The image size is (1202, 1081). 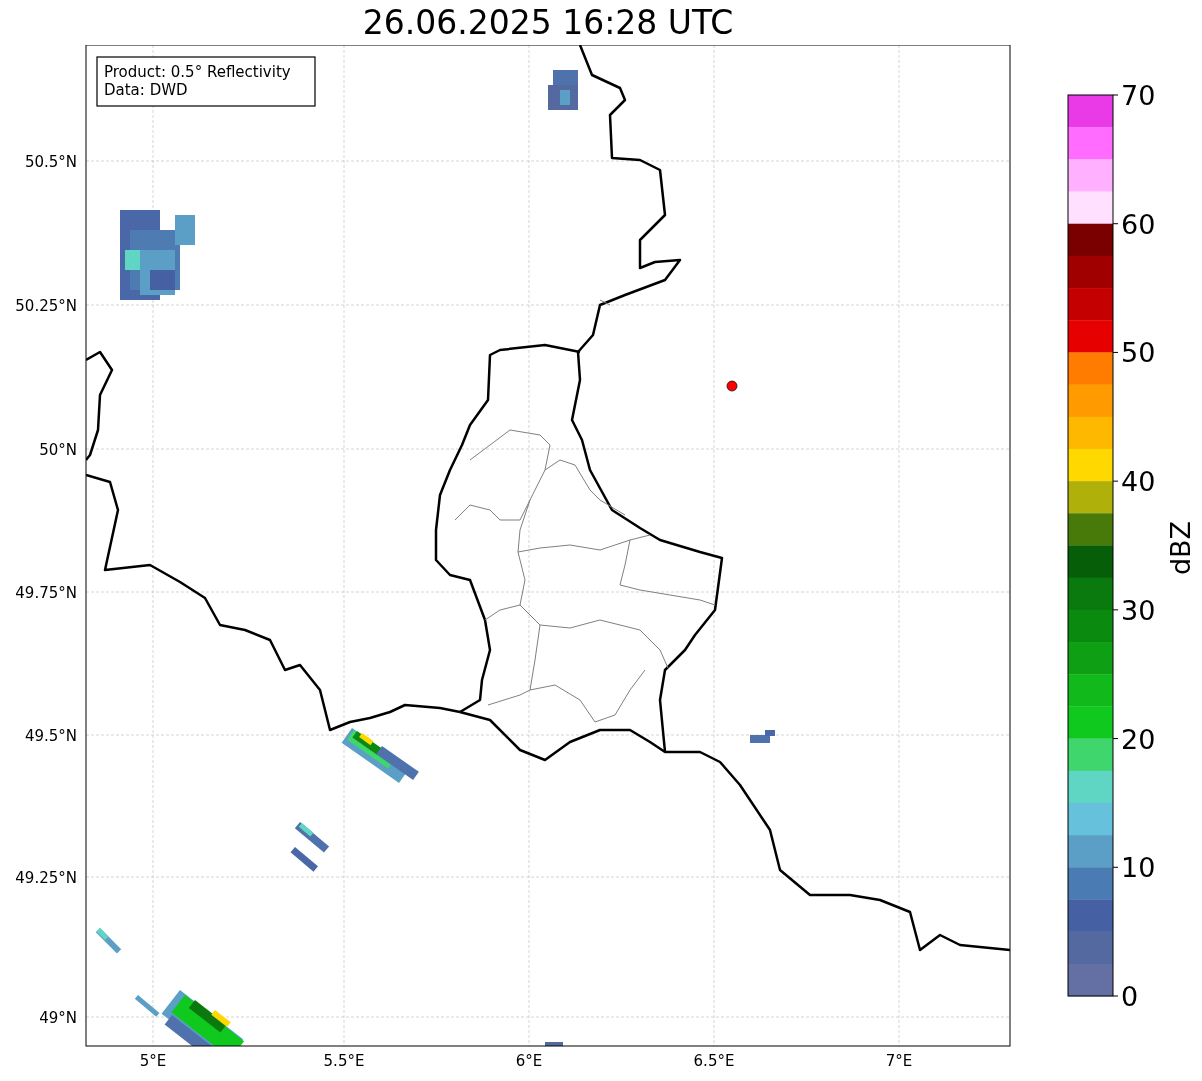 I want to click on axis-label: 49°N, so click(x=58, y=1018).